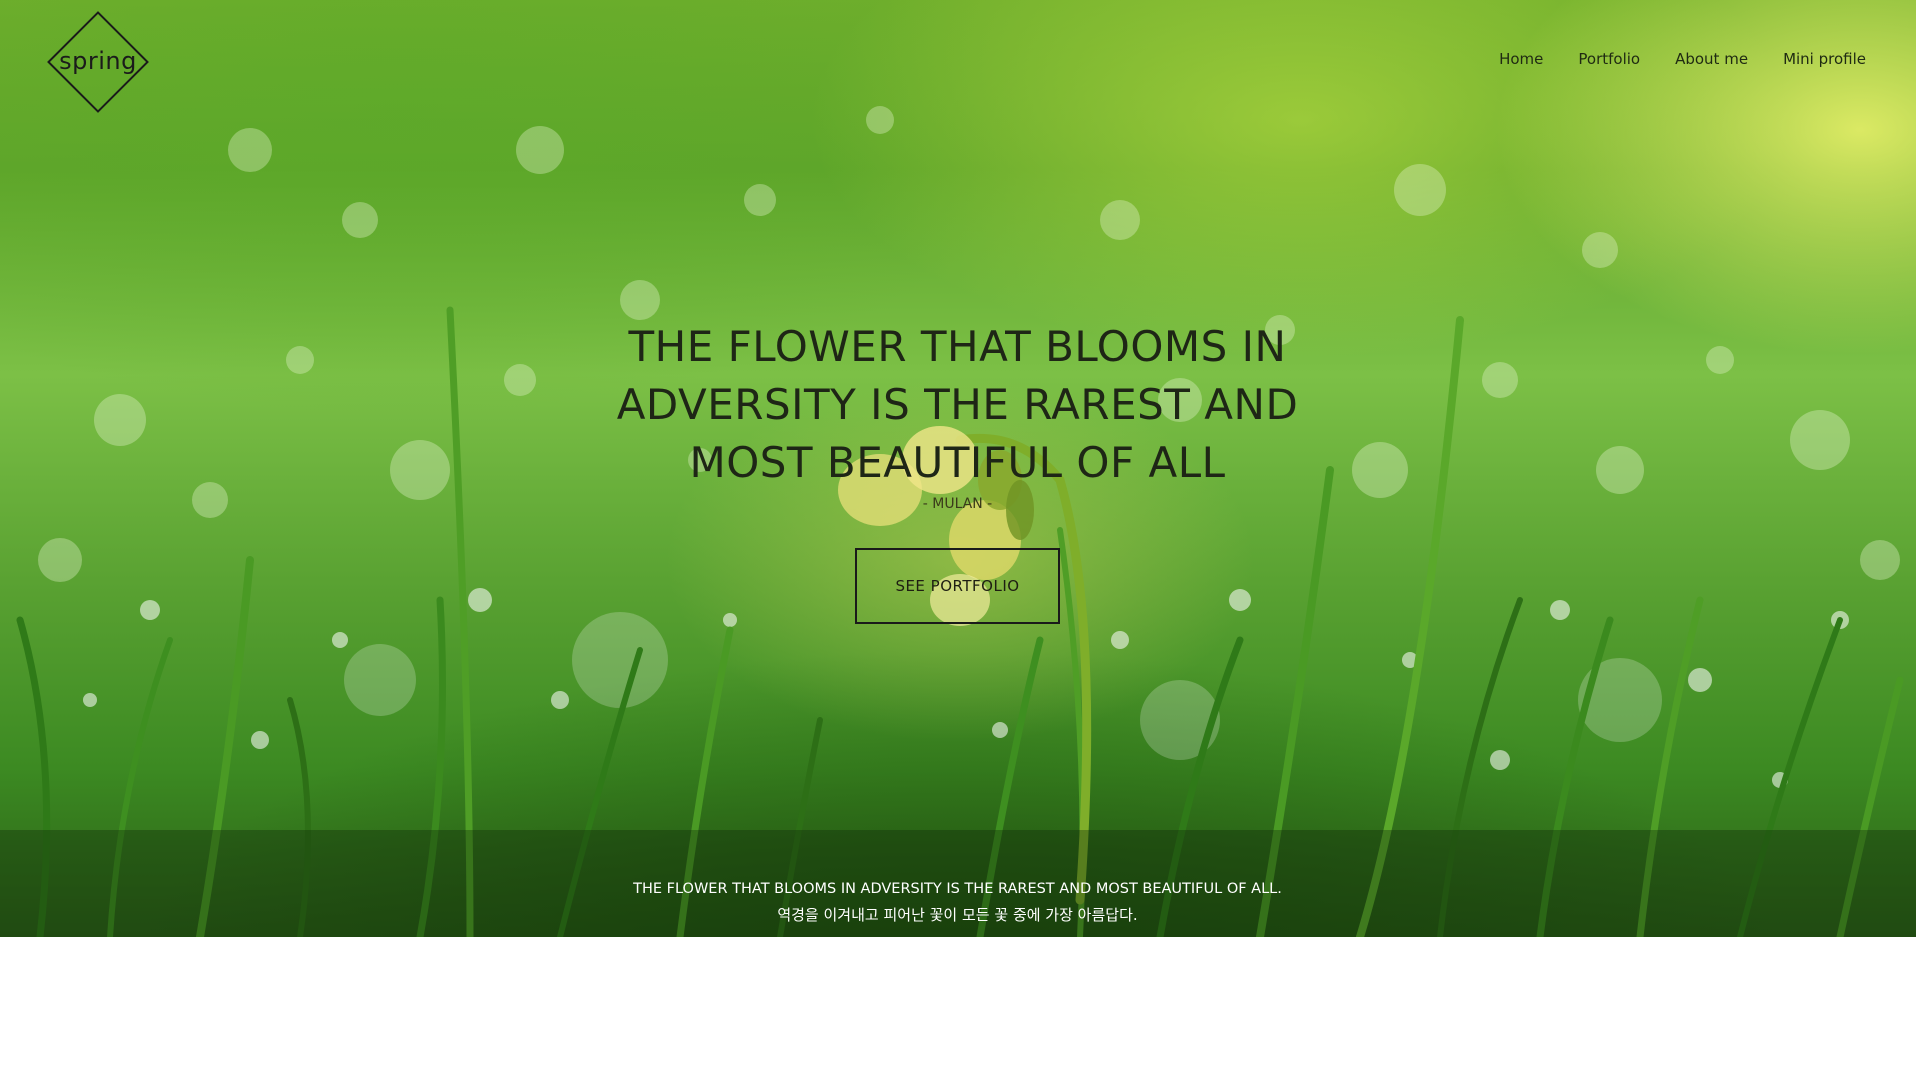  Describe the element at coordinates (957, 586) in the screenshot. I see `see-portfolio-button: SEE PORTFOLIO` at that location.